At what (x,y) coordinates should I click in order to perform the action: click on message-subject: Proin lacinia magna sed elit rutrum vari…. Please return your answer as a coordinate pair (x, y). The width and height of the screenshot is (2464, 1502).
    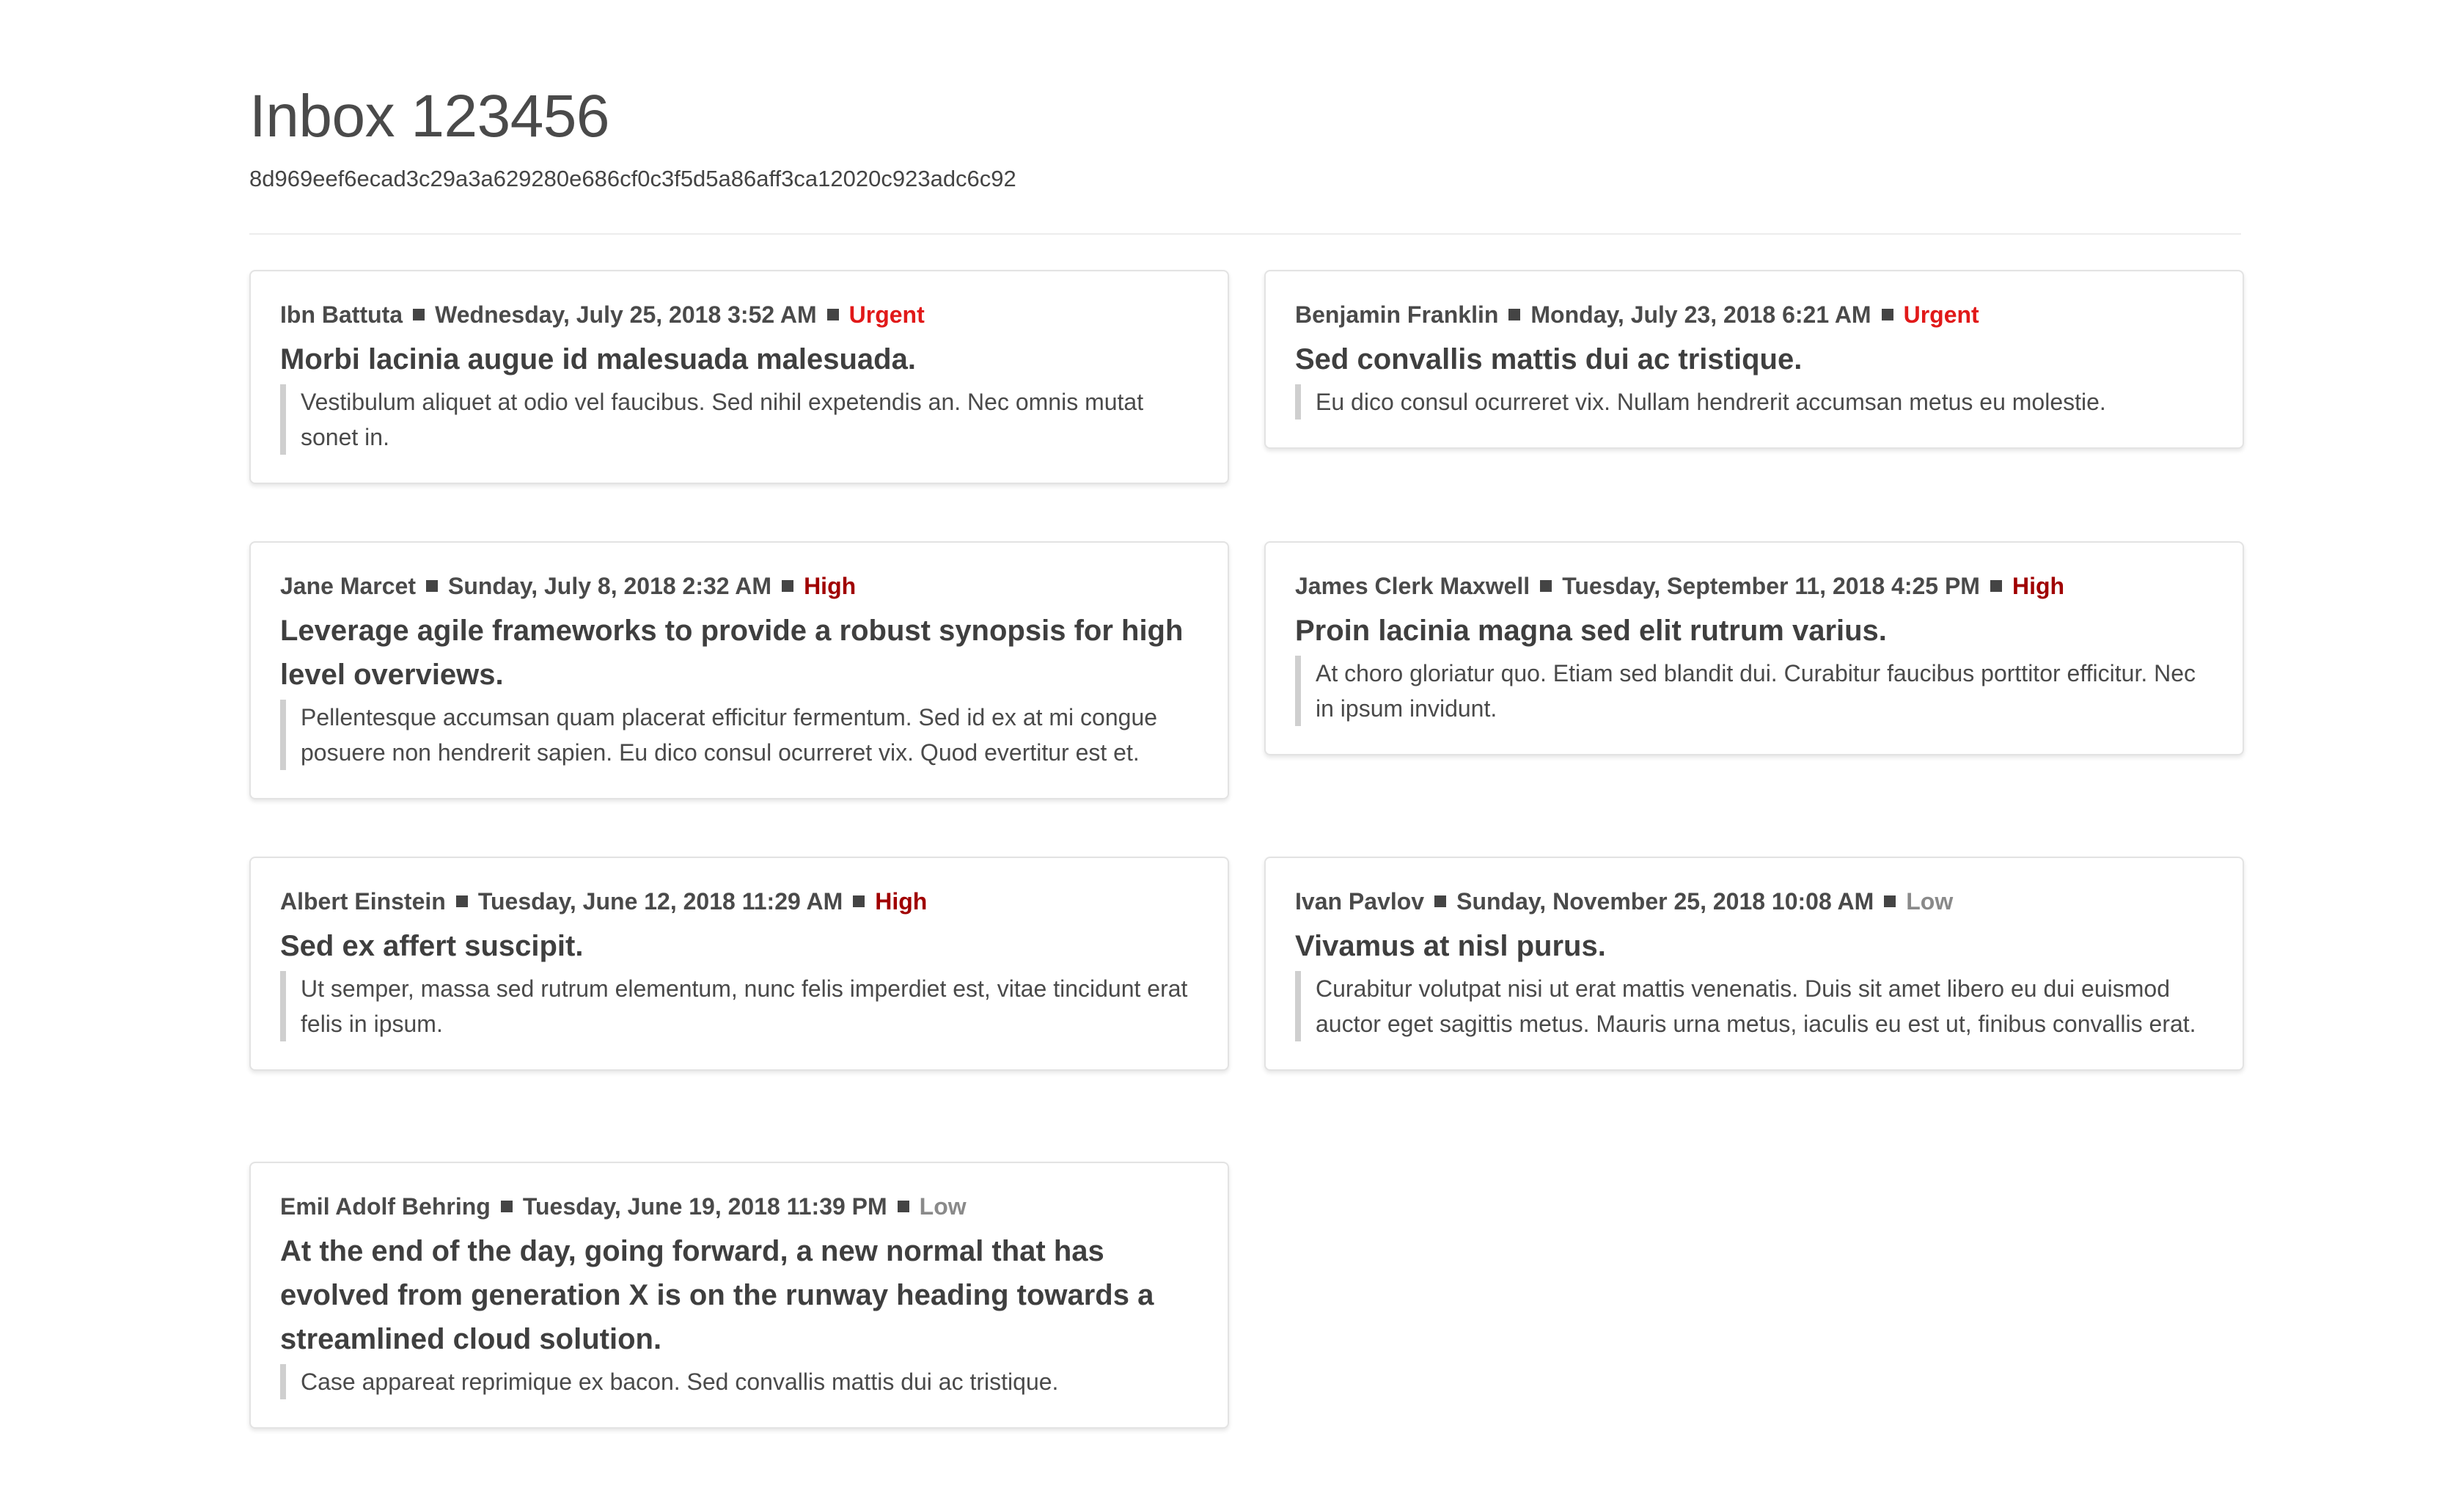
    Looking at the image, I should click on (1754, 631).